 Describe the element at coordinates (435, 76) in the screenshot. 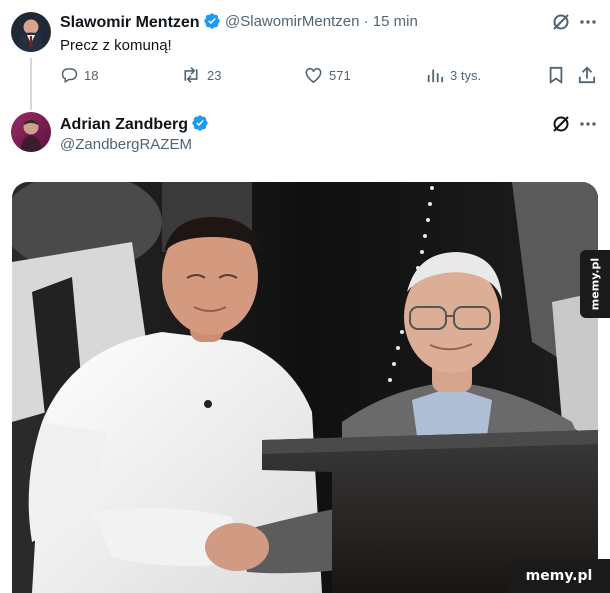

I see `views-icon` at that location.